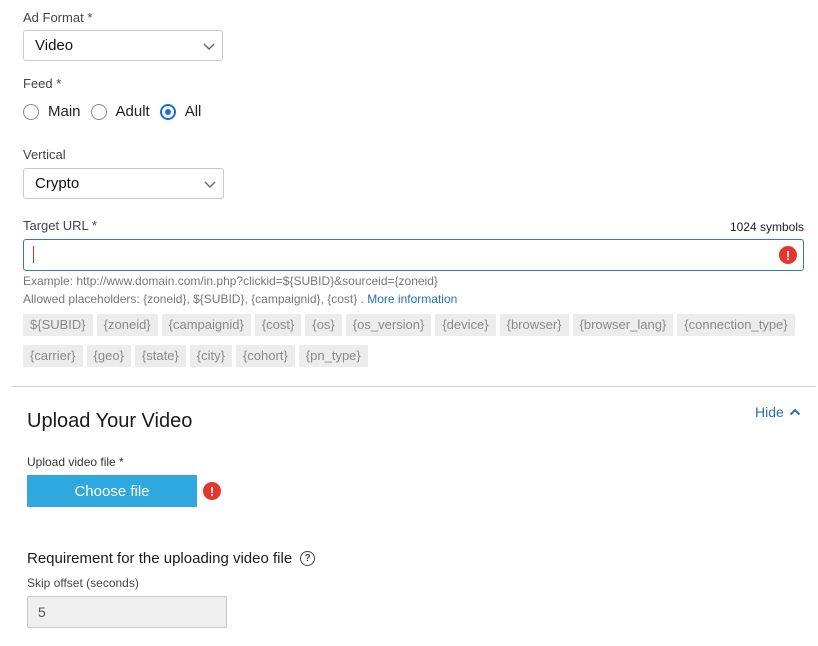  I want to click on placeholder-chip: {connection_type}, so click(736, 325).